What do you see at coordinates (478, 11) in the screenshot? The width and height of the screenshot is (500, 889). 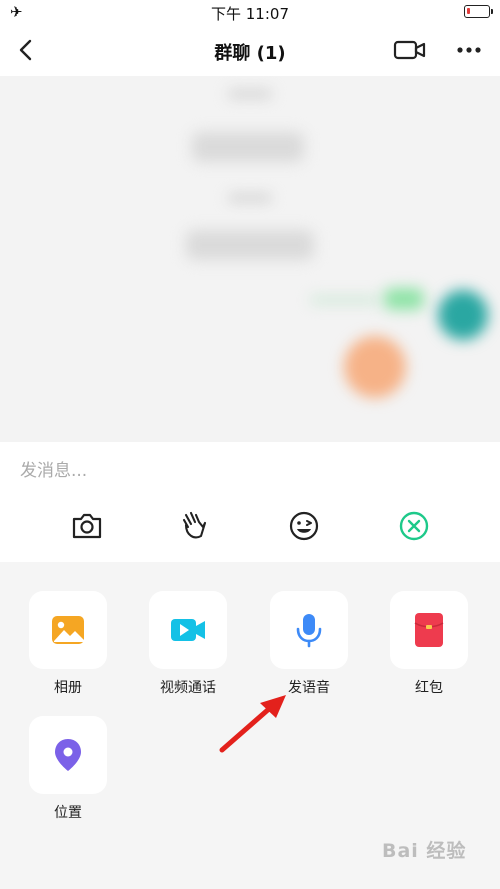 I see `battery-icon` at bounding box center [478, 11].